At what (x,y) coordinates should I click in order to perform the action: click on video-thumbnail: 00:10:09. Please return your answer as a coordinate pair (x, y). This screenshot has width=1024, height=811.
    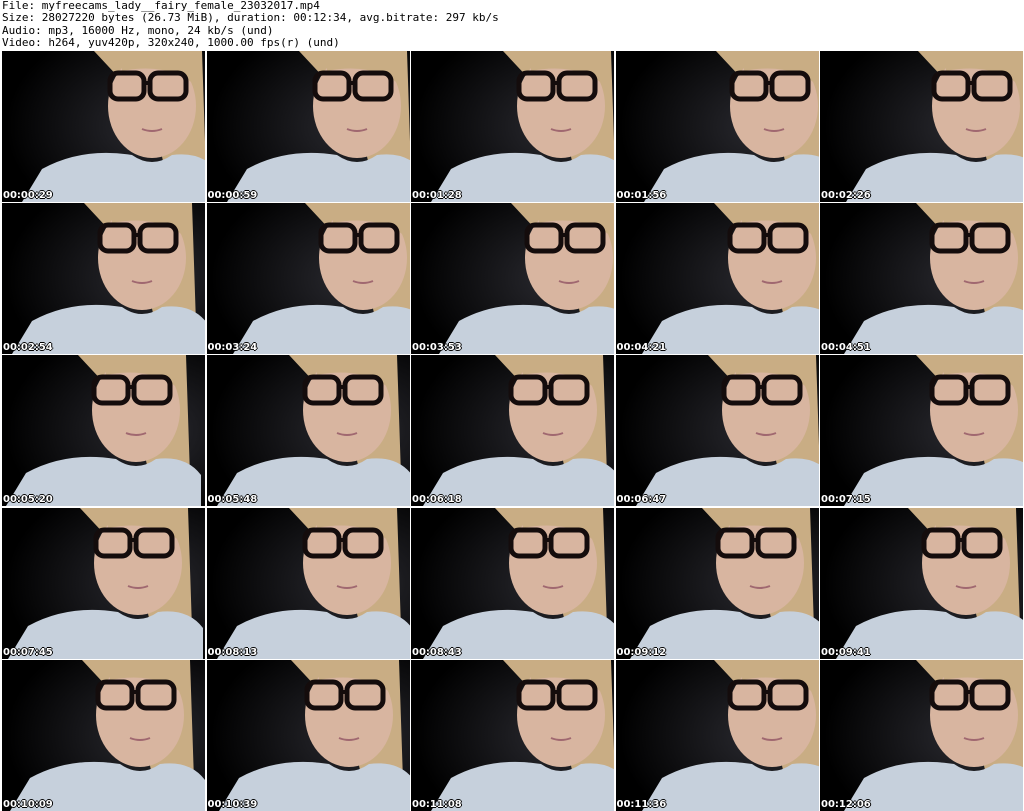
    Looking at the image, I should click on (103, 735).